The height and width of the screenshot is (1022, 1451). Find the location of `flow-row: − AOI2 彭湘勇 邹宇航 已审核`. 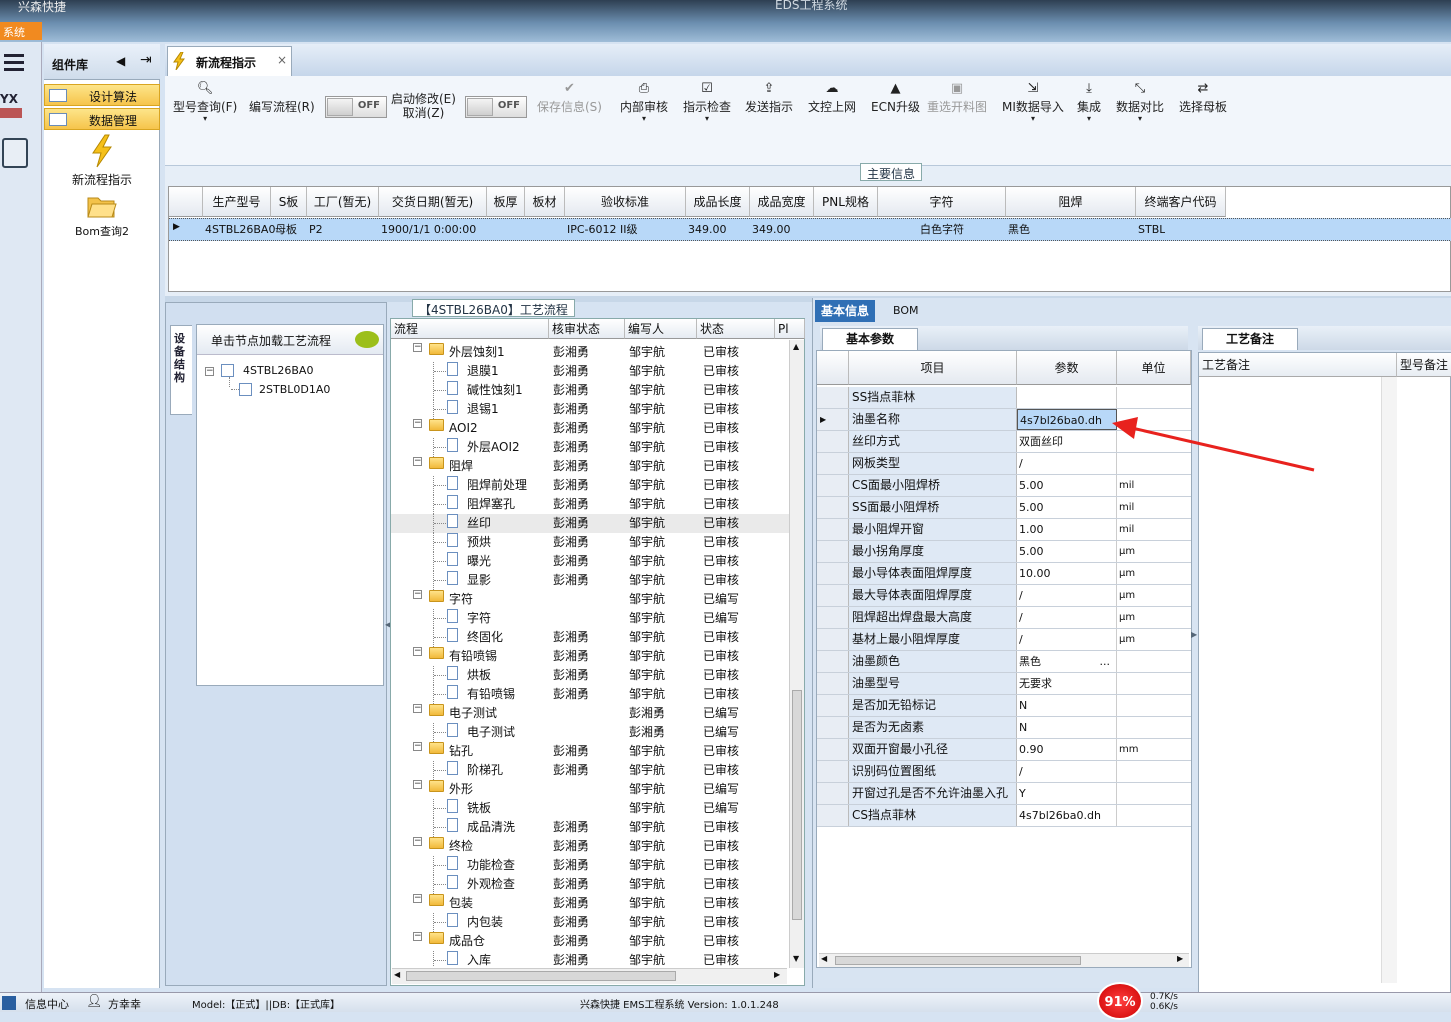

flow-row: − AOI2 彭湘勇 邹宇航 已审核 is located at coordinates (590, 428).